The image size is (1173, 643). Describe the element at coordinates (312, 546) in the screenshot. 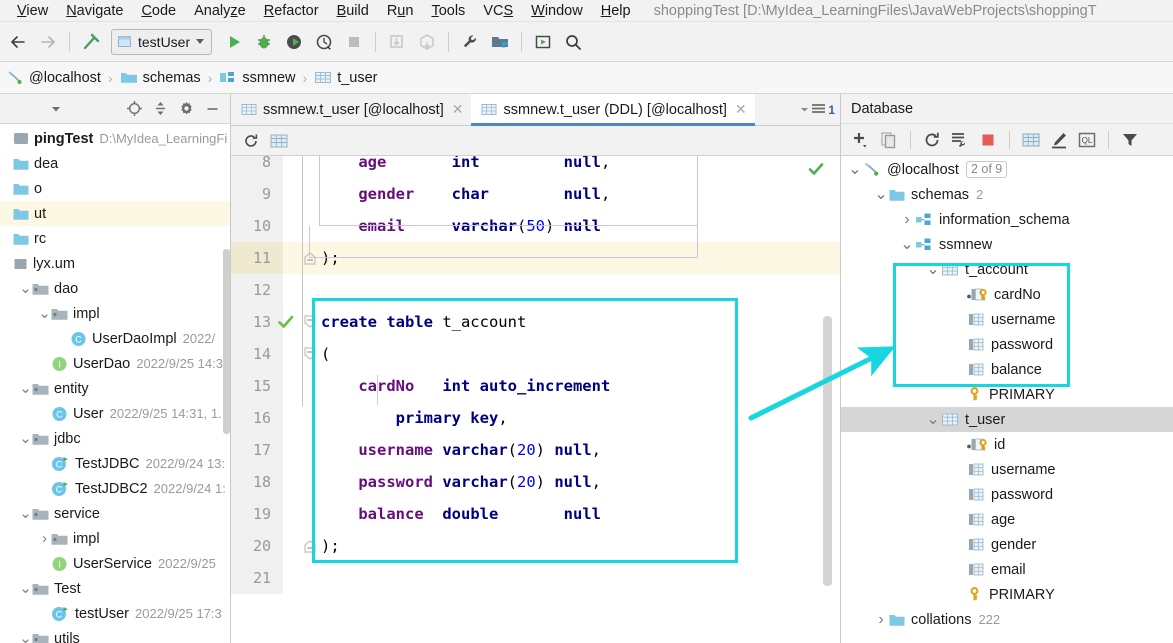

I see `fold-end-icon` at that location.